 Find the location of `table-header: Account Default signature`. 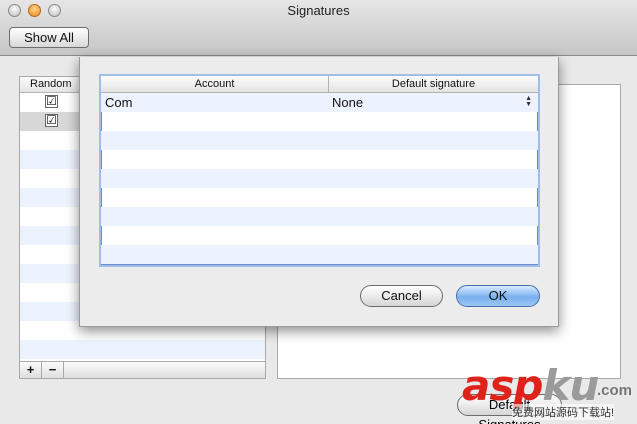

table-header: Account Default signature is located at coordinates (319, 84).